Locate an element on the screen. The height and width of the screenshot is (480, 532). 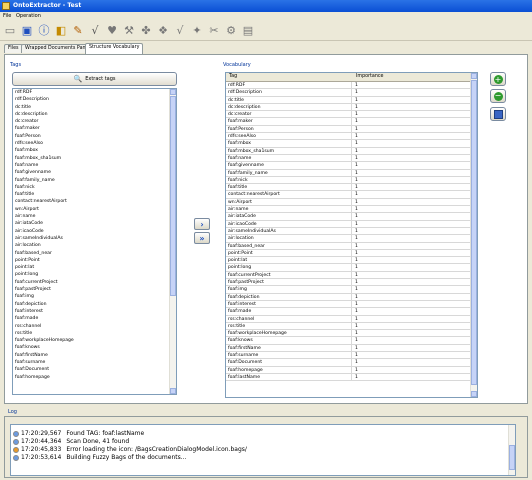
scroll-down-arrow is located at coordinates (173, 391).